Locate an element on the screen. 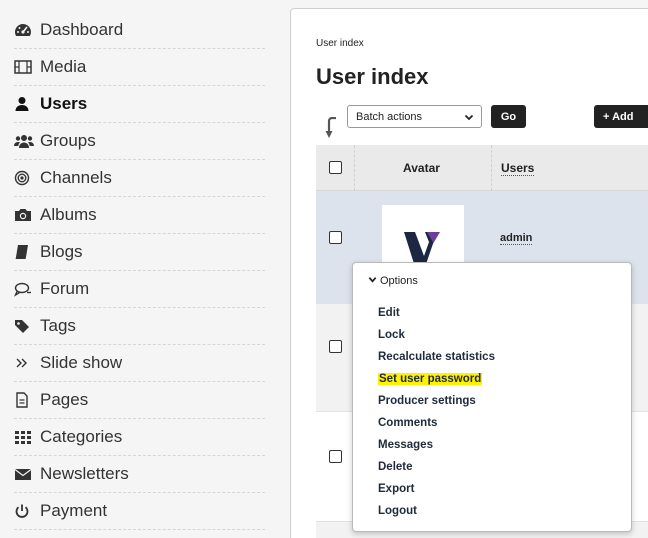  sidebar-item-forum: Forum is located at coordinates (139, 289).